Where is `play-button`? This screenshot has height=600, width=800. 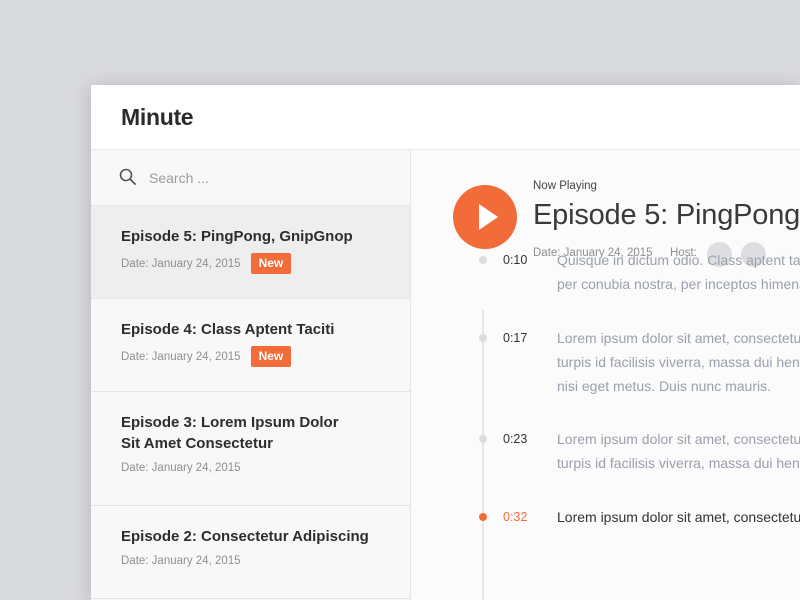 play-button is located at coordinates (485, 217).